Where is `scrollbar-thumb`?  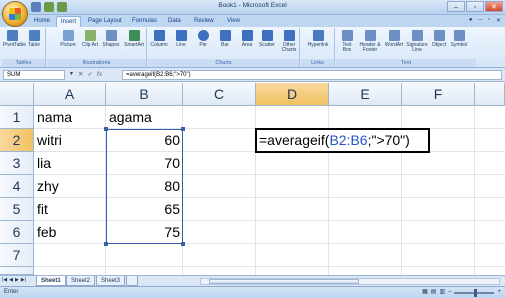
scrollbar-thumb is located at coordinates (284, 281).